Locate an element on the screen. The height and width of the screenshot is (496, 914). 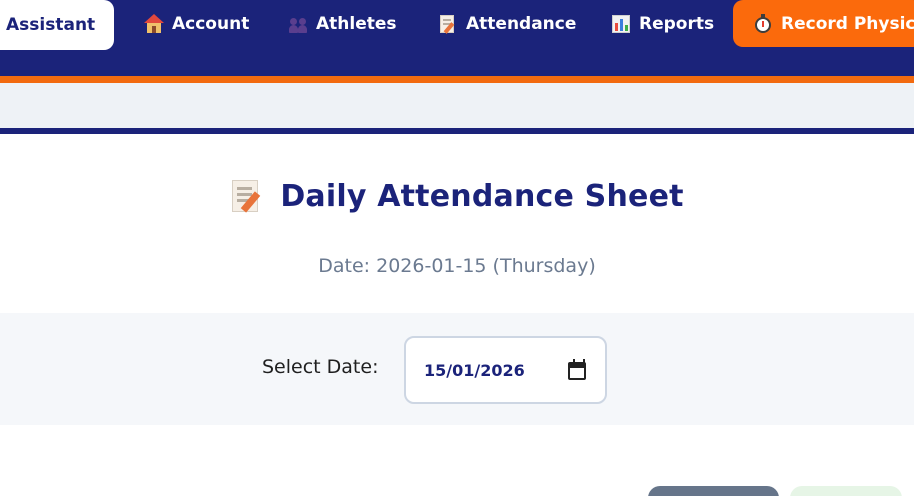
tab-label: Account is located at coordinates (211, 24).